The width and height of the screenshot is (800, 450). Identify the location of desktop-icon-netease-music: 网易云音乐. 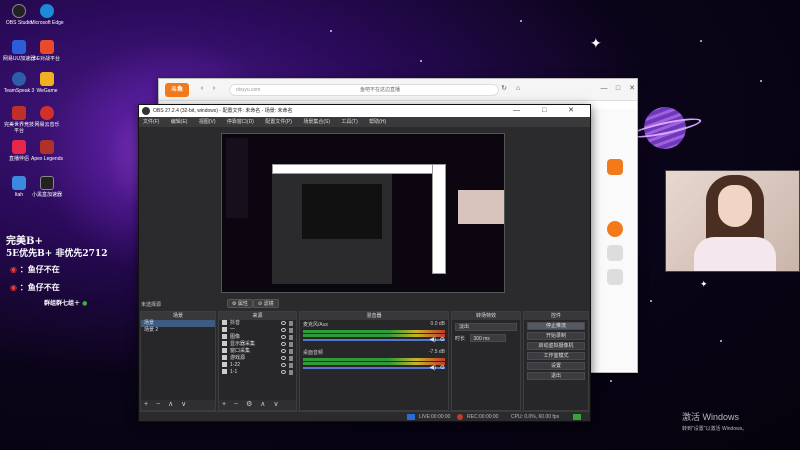
(47, 117).